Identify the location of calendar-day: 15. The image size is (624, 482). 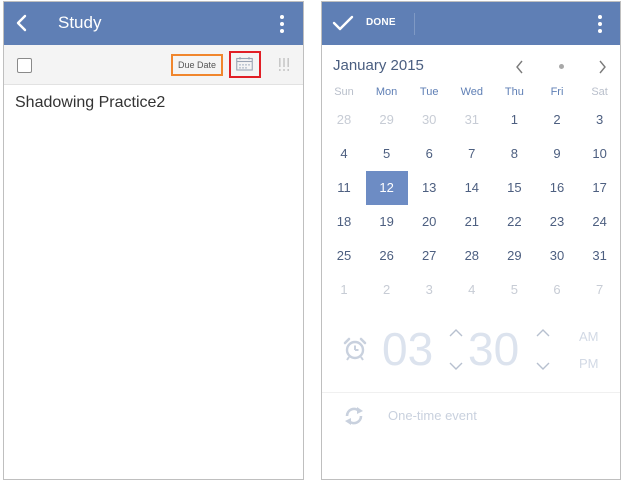
(514, 188).